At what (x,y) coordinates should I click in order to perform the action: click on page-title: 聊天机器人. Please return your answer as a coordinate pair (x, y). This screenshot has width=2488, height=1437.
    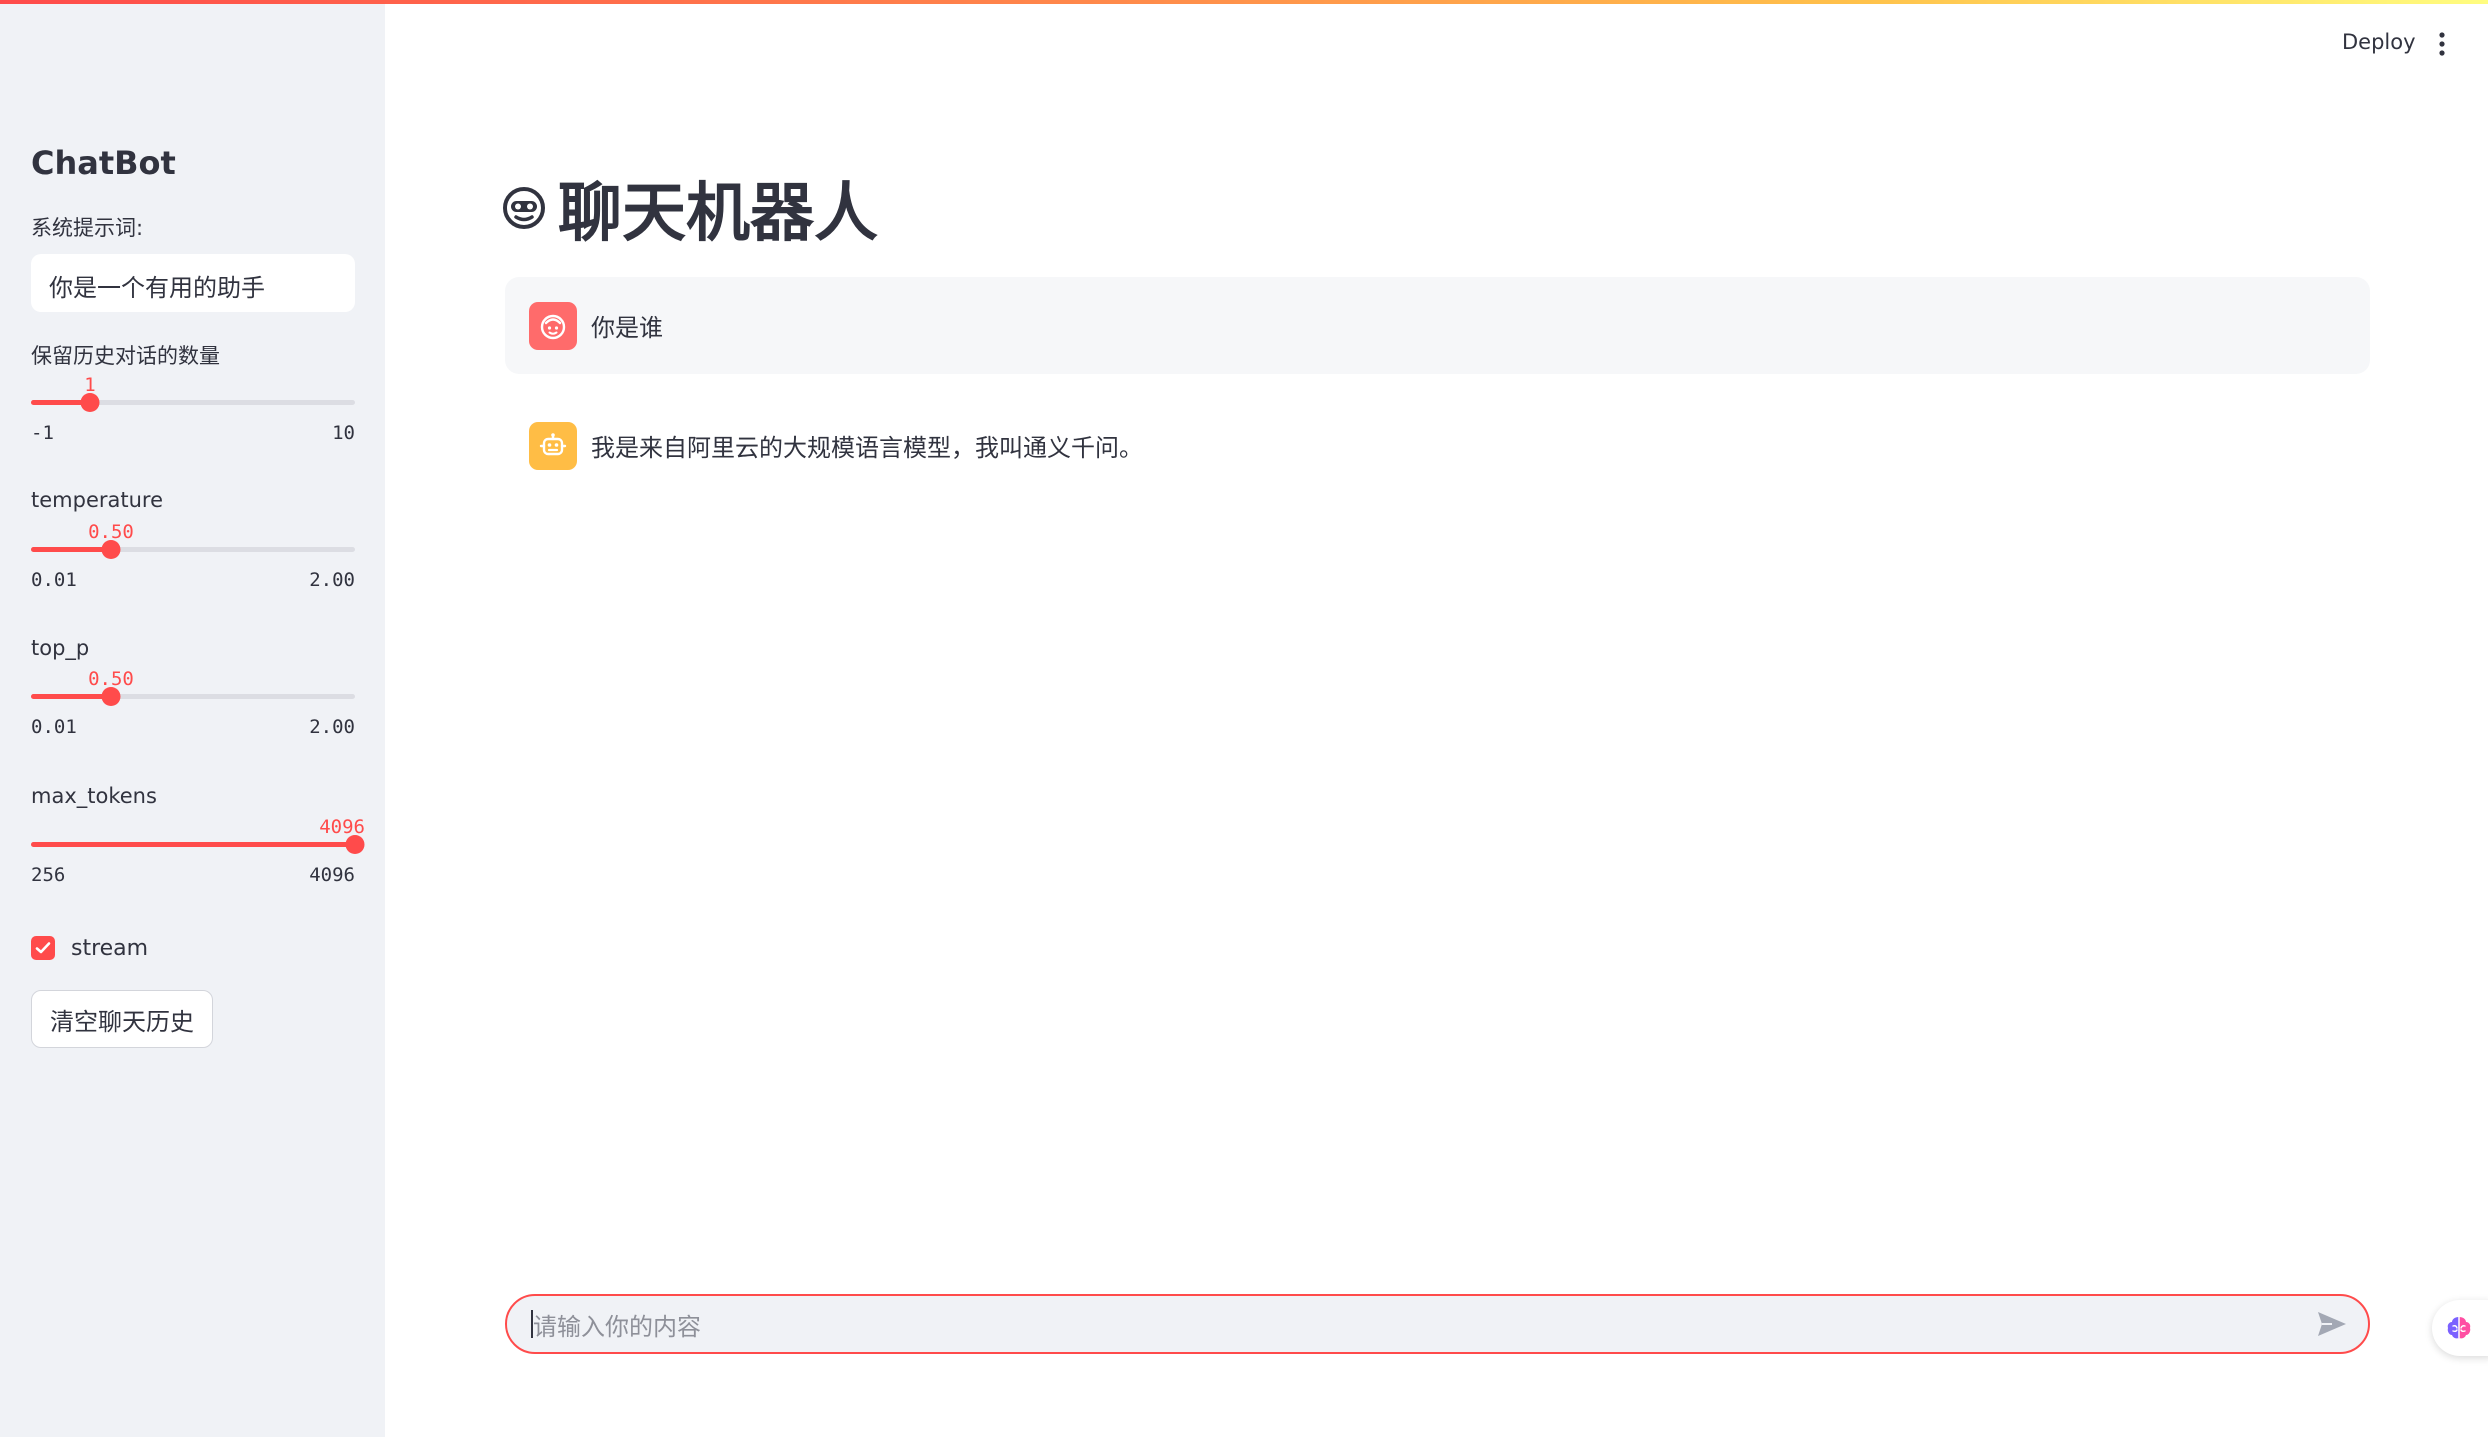
    Looking at the image, I should click on (689, 209).